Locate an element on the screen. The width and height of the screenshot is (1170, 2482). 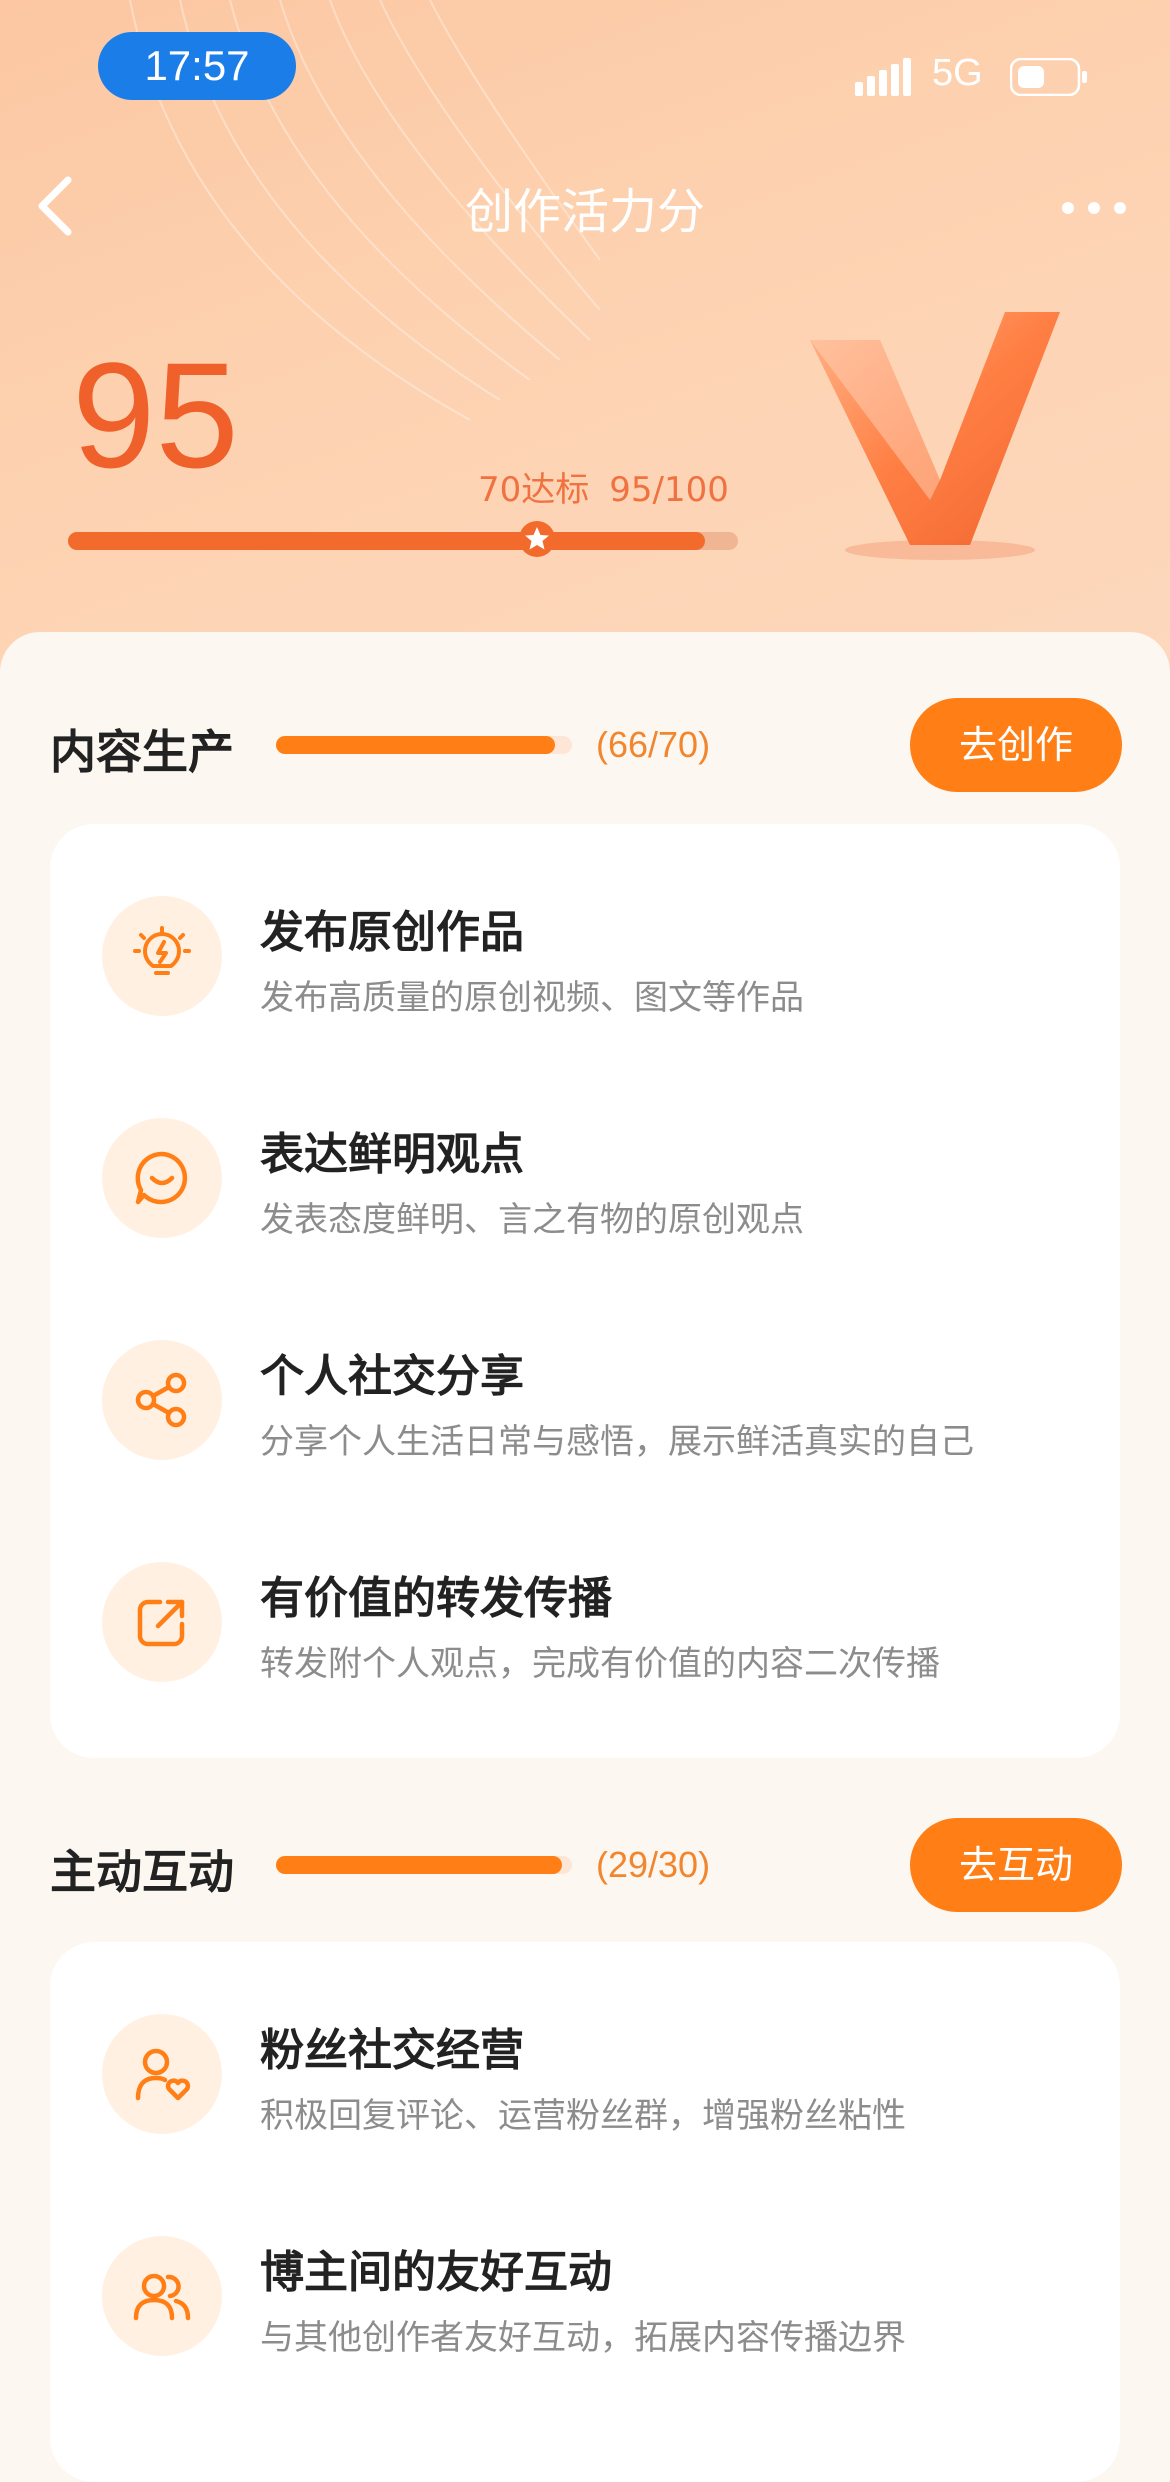
user-heart-icon is located at coordinates (163, 2074).